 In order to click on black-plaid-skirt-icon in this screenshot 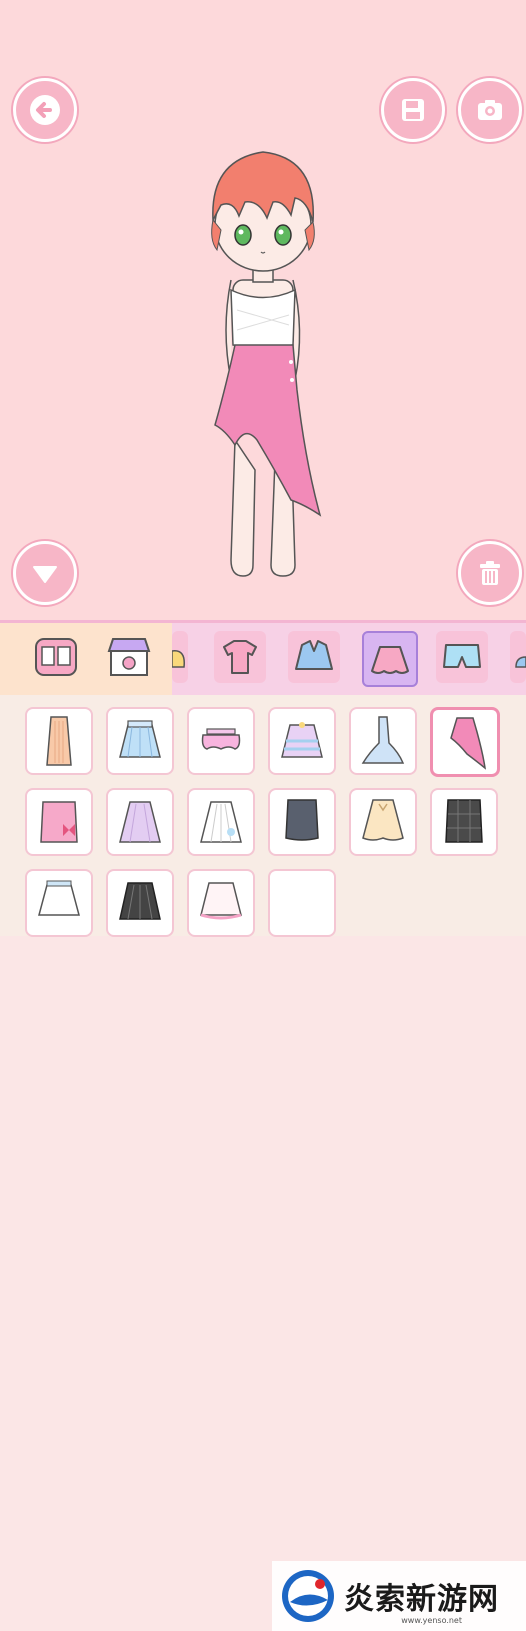, I will do `click(464, 821)`.